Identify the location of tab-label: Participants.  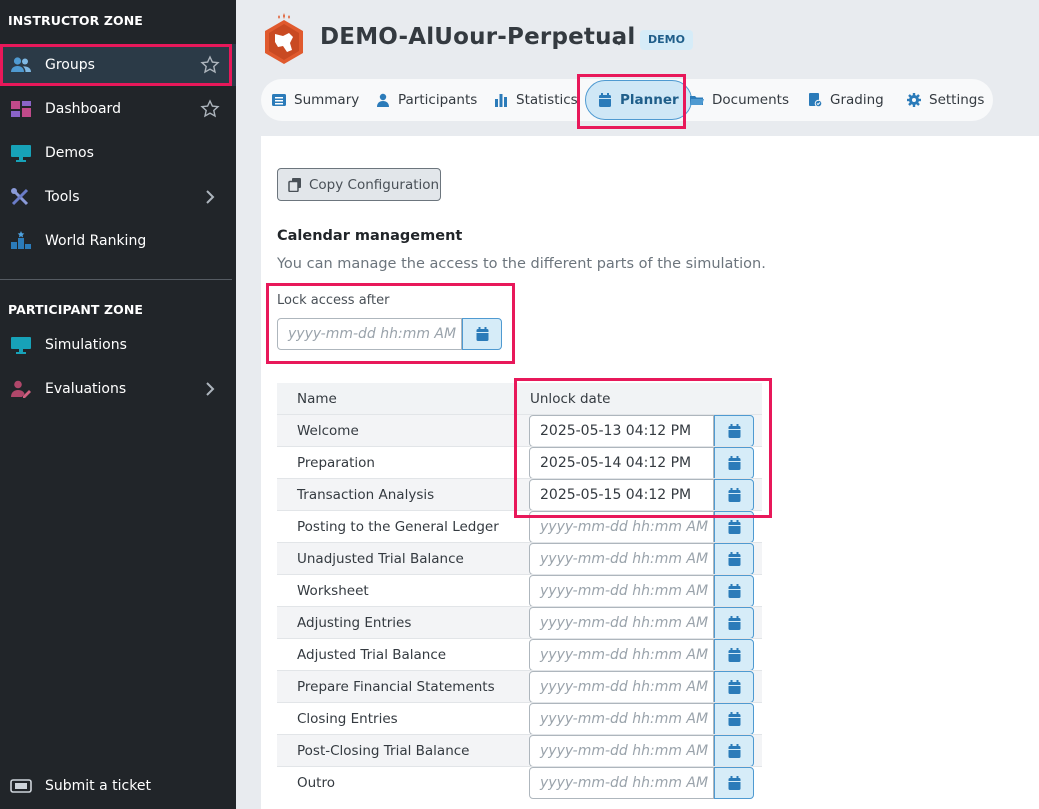
(438, 100).